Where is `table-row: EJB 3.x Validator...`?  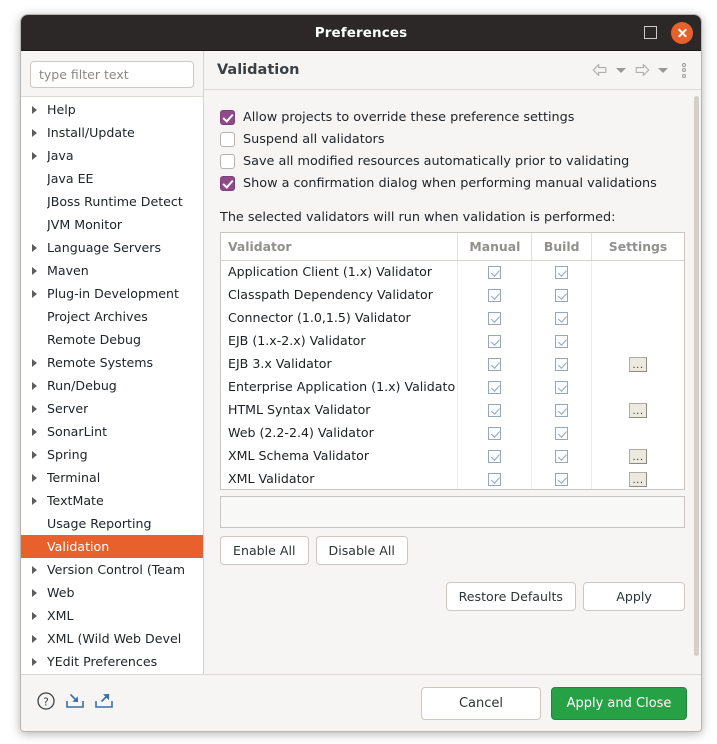 table-row: EJB 3.x Validator... is located at coordinates (452, 363).